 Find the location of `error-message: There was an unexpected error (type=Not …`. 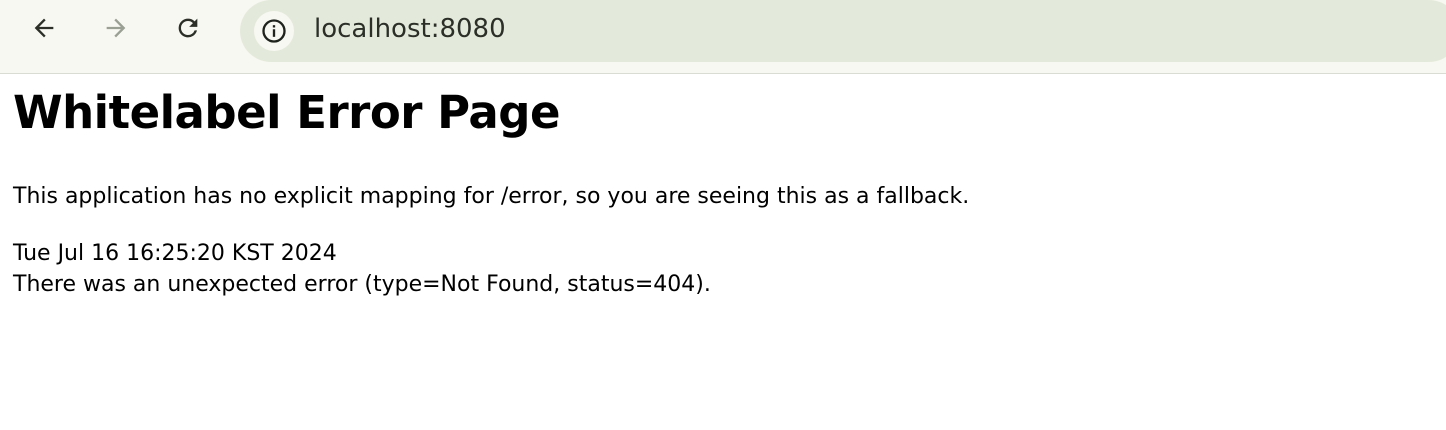

error-message: There was an unexpected error (type=Not … is located at coordinates (362, 284).